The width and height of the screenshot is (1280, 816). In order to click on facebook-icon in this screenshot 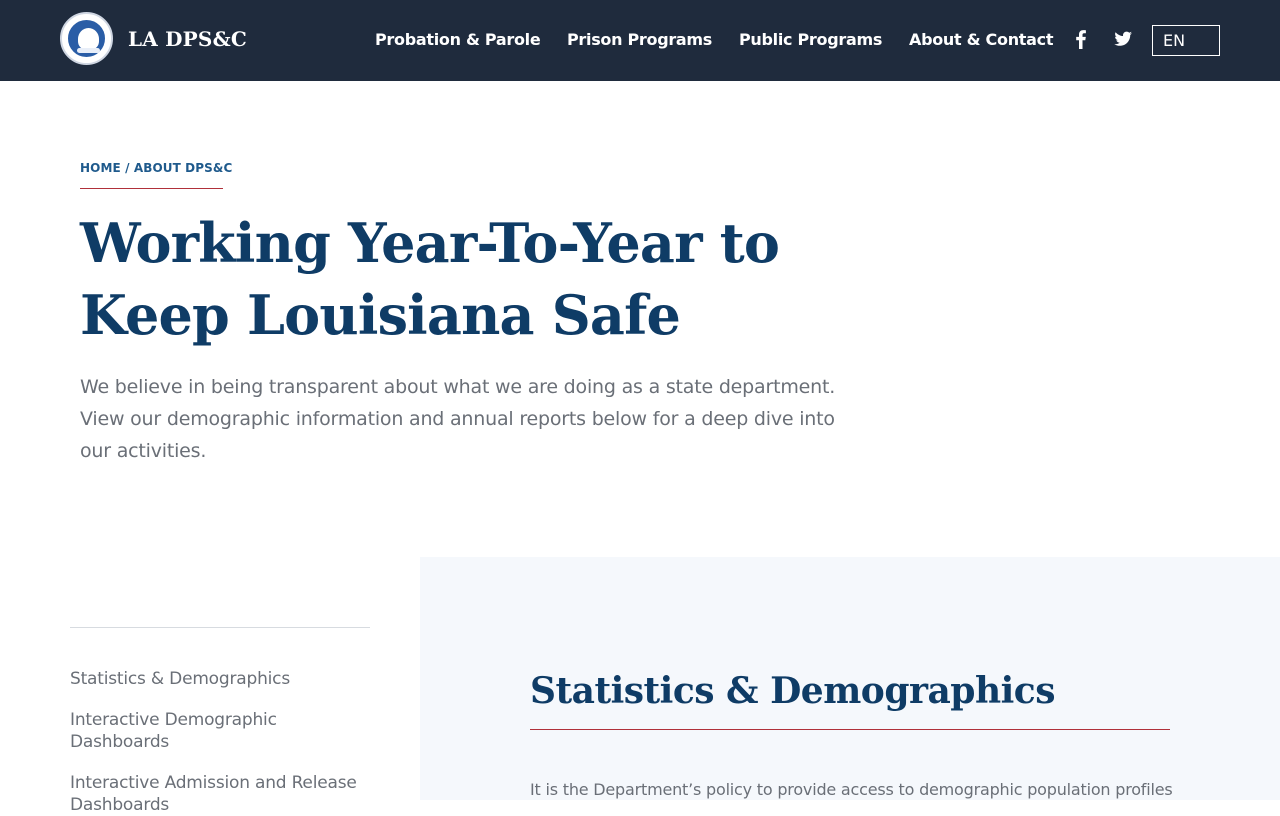, I will do `click(1081, 39)`.